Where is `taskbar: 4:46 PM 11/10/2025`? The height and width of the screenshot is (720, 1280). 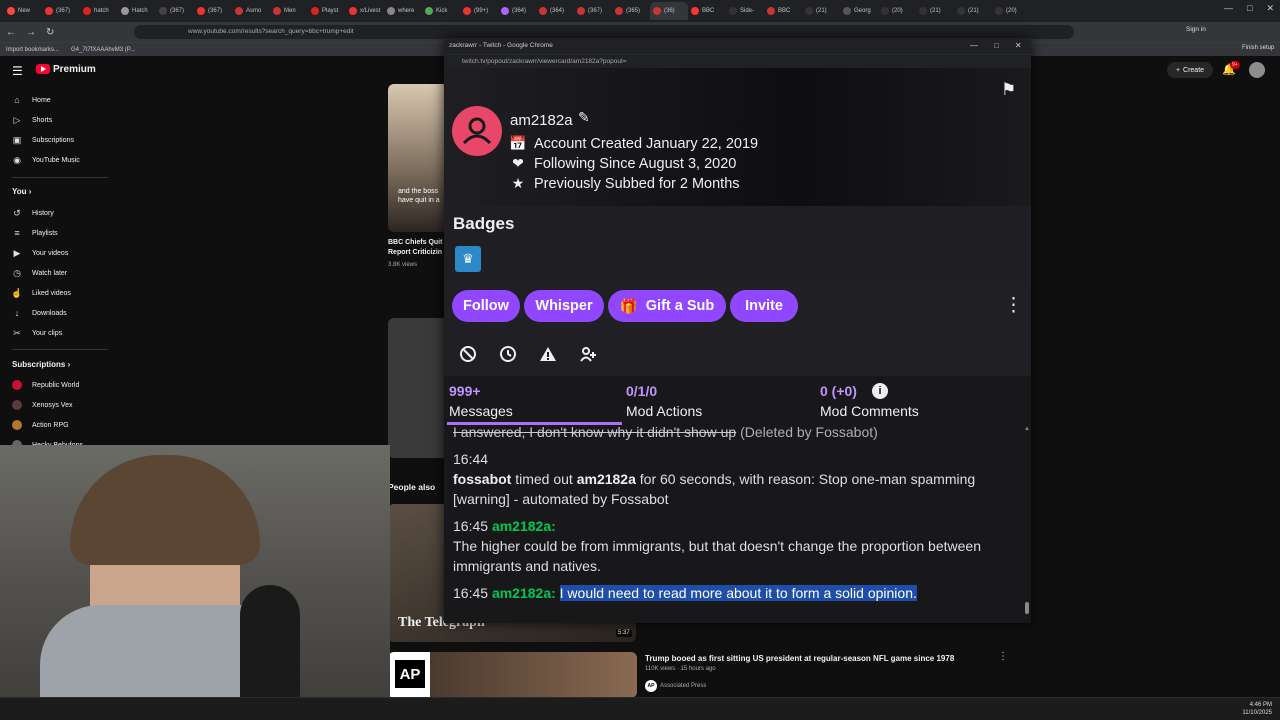 taskbar: 4:46 PM 11/10/2025 is located at coordinates (640, 708).